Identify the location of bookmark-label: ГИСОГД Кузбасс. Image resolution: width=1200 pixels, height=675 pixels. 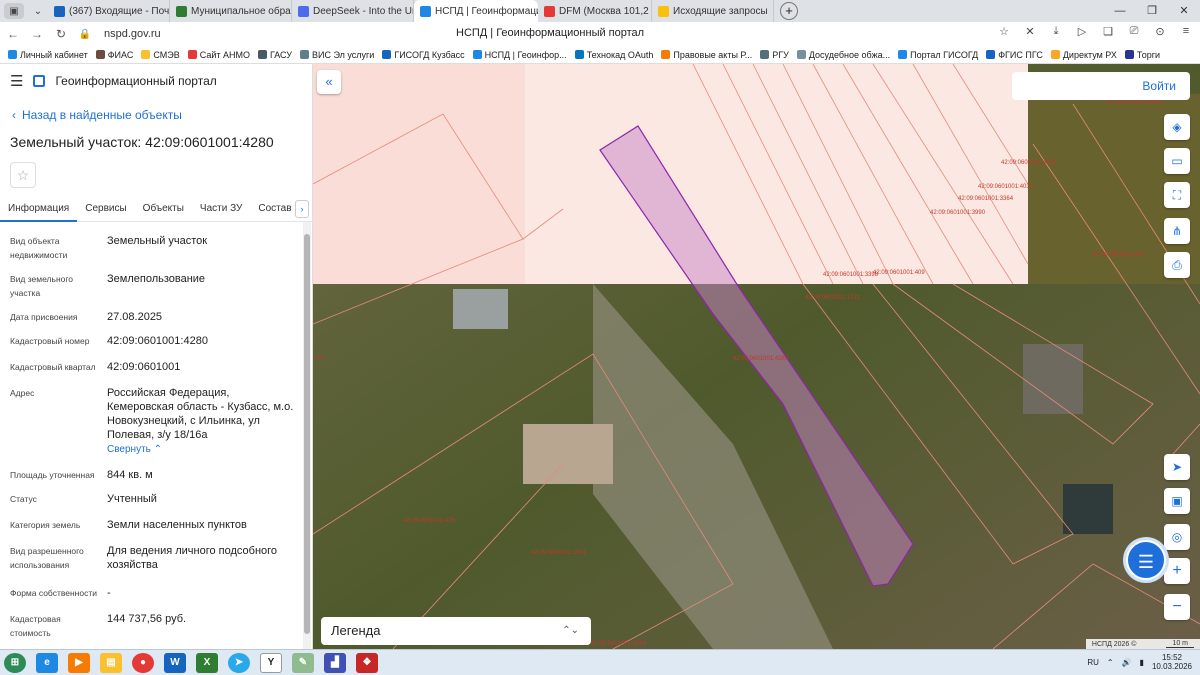
(429, 54).